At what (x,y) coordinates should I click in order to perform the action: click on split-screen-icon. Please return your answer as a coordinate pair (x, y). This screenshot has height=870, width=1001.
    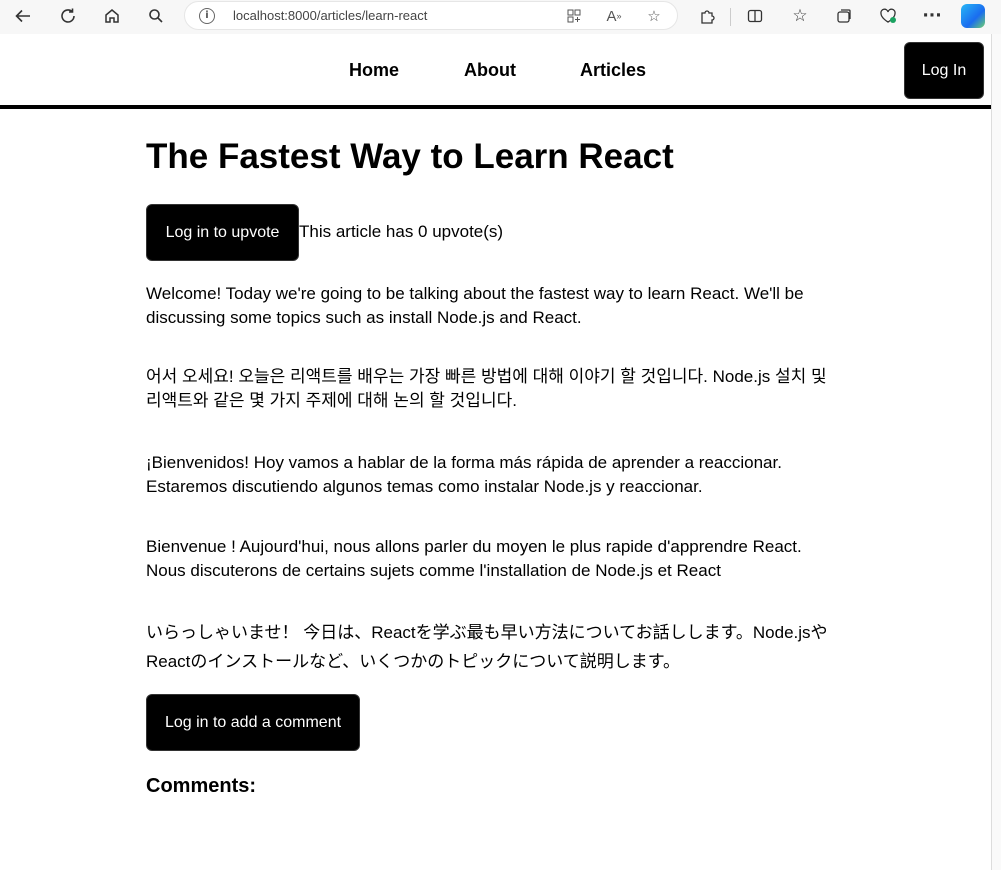
    Looking at the image, I should click on (755, 16).